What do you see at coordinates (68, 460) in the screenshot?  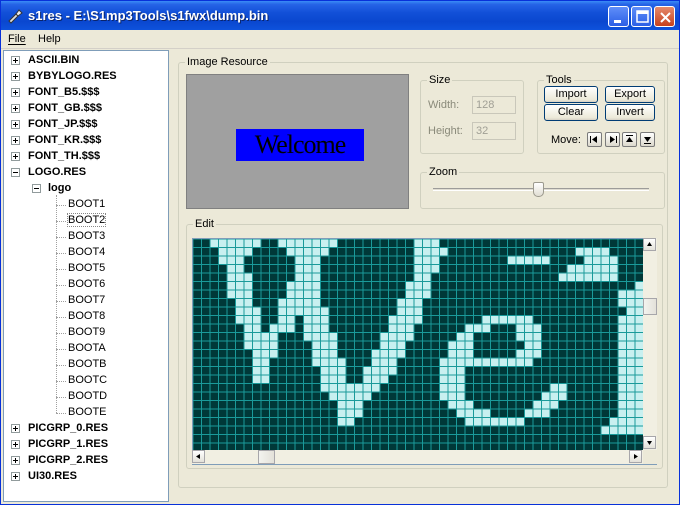 I see `tree-item: PICGRP_2.RES` at bounding box center [68, 460].